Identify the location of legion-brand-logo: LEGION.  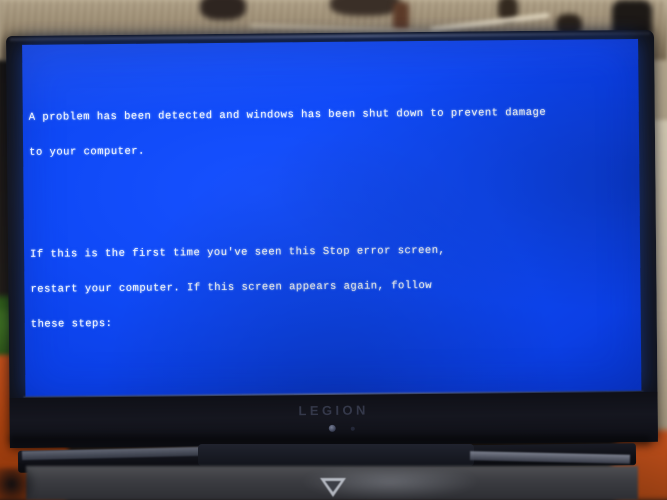
(333, 410).